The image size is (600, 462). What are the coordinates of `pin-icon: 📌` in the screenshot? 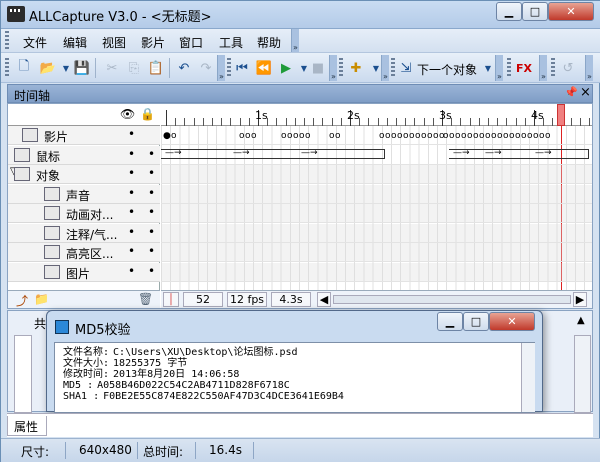 It's located at (571, 92).